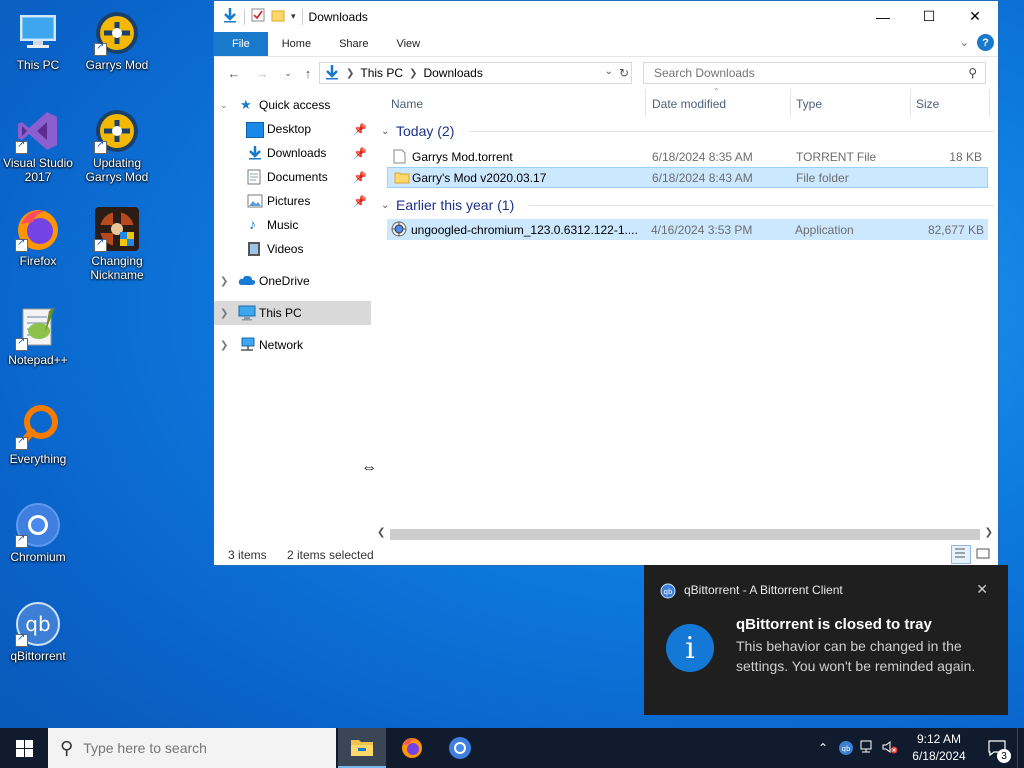  What do you see at coordinates (241, 44) in the screenshot?
I see `tab-file: File` at bounding box center [241, 44].